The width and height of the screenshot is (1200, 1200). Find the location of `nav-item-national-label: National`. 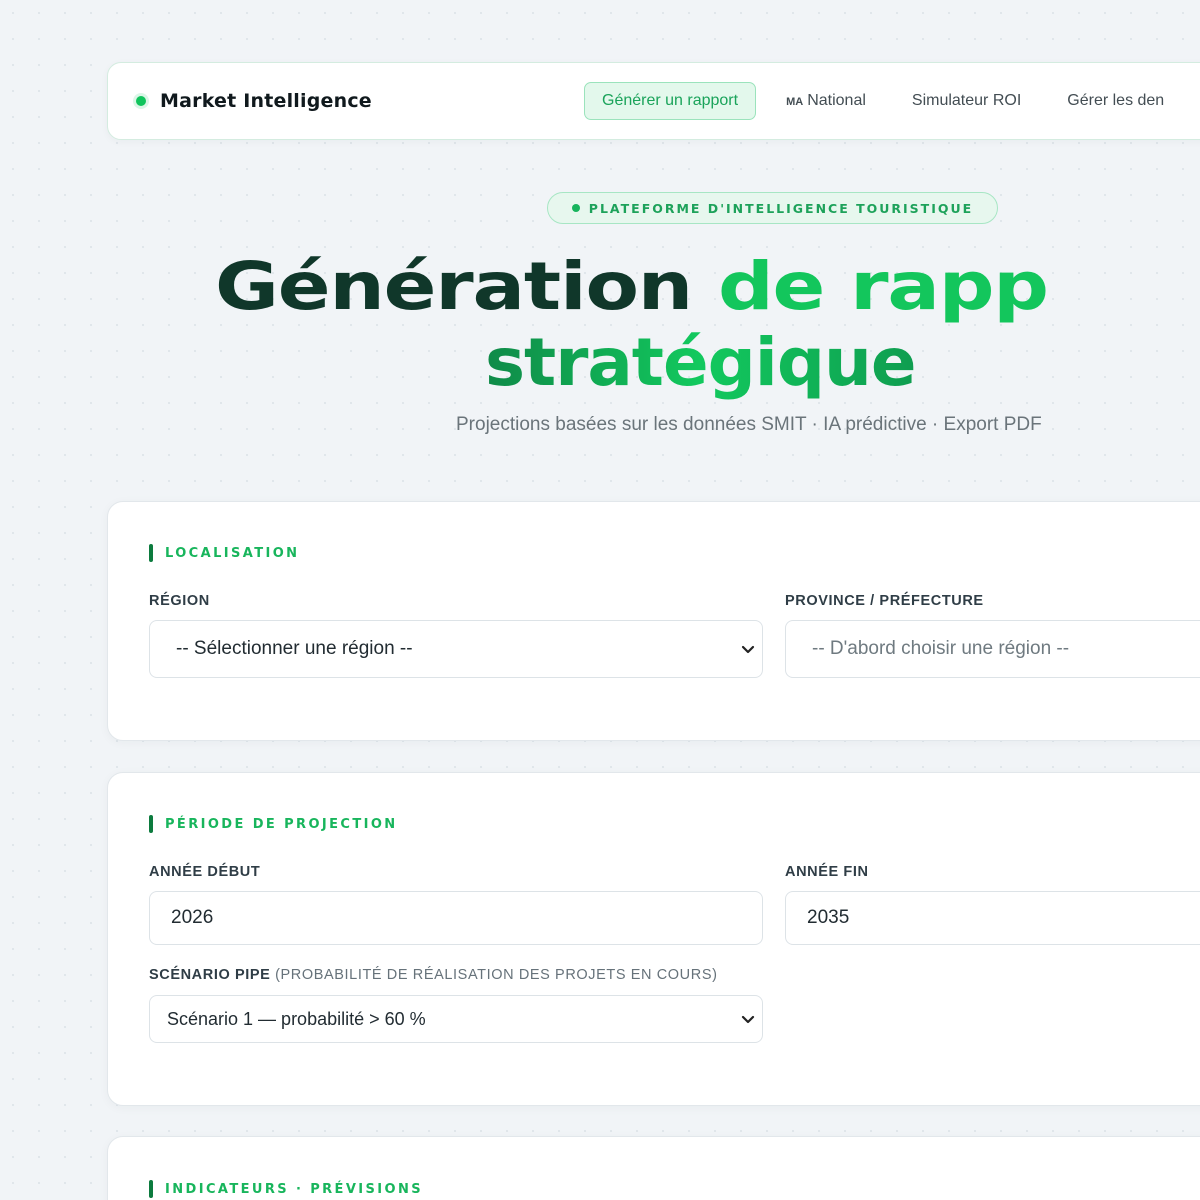

nav-item-national-label: National is located at coordinates (836, 100).